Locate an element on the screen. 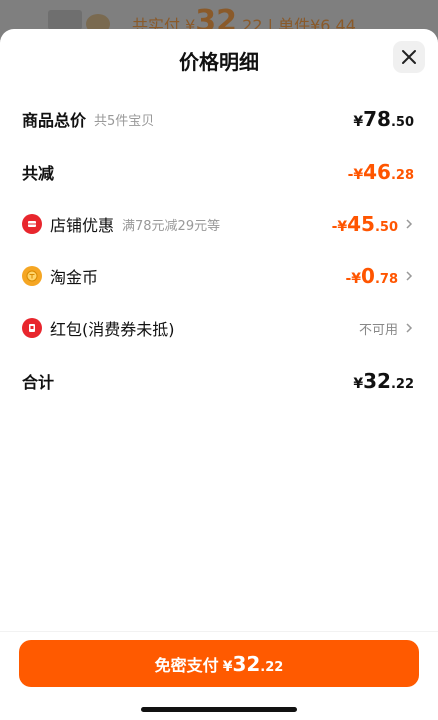  close-icon is located at coordinates (409, 57).